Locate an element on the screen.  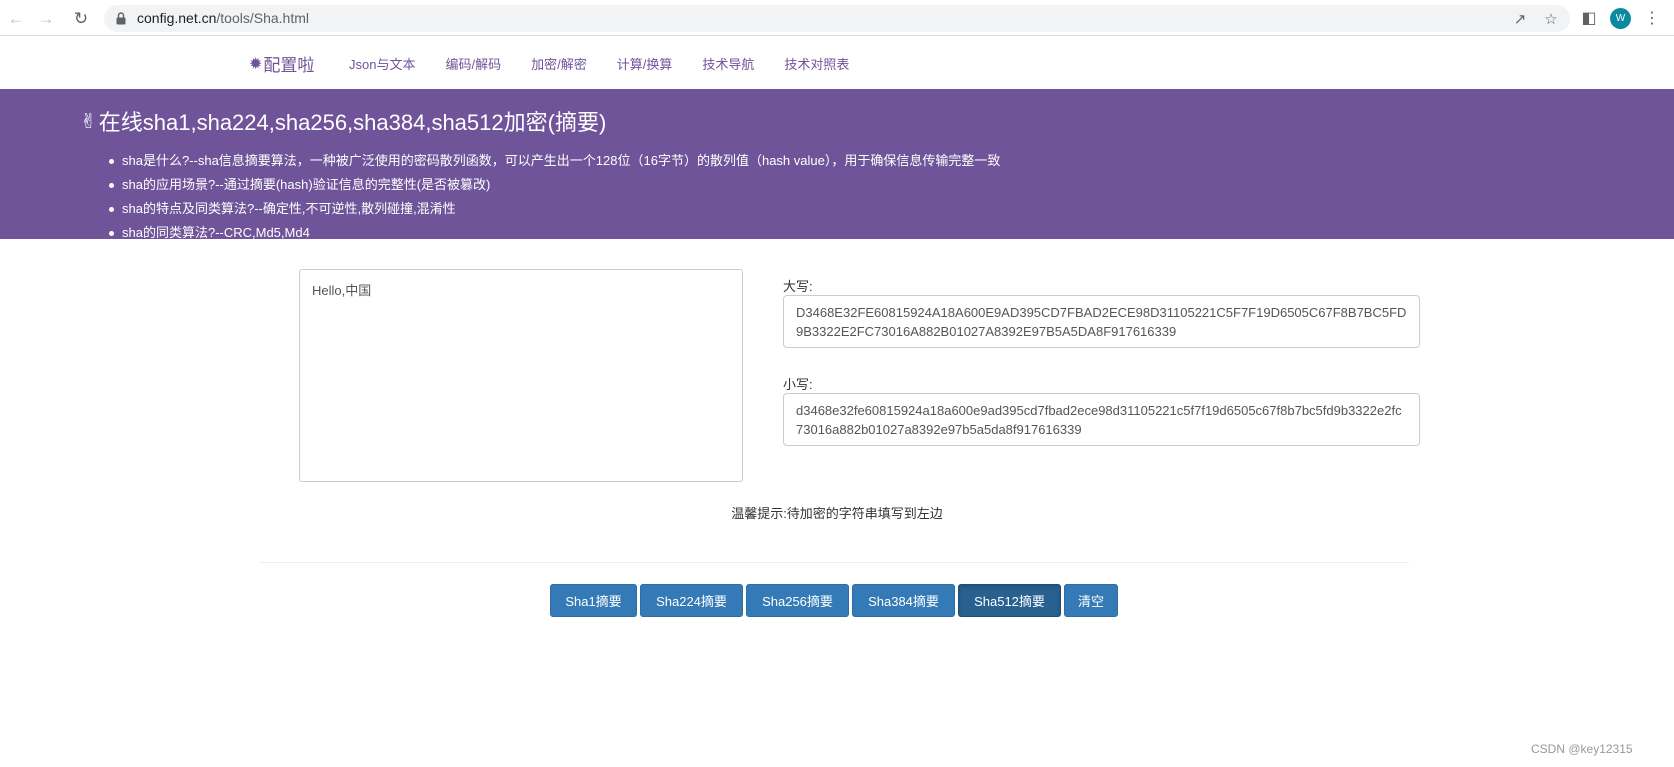
hint-text: 温馨提示:待加密的字符串填写到左边 is located at coordinates (837, 512).